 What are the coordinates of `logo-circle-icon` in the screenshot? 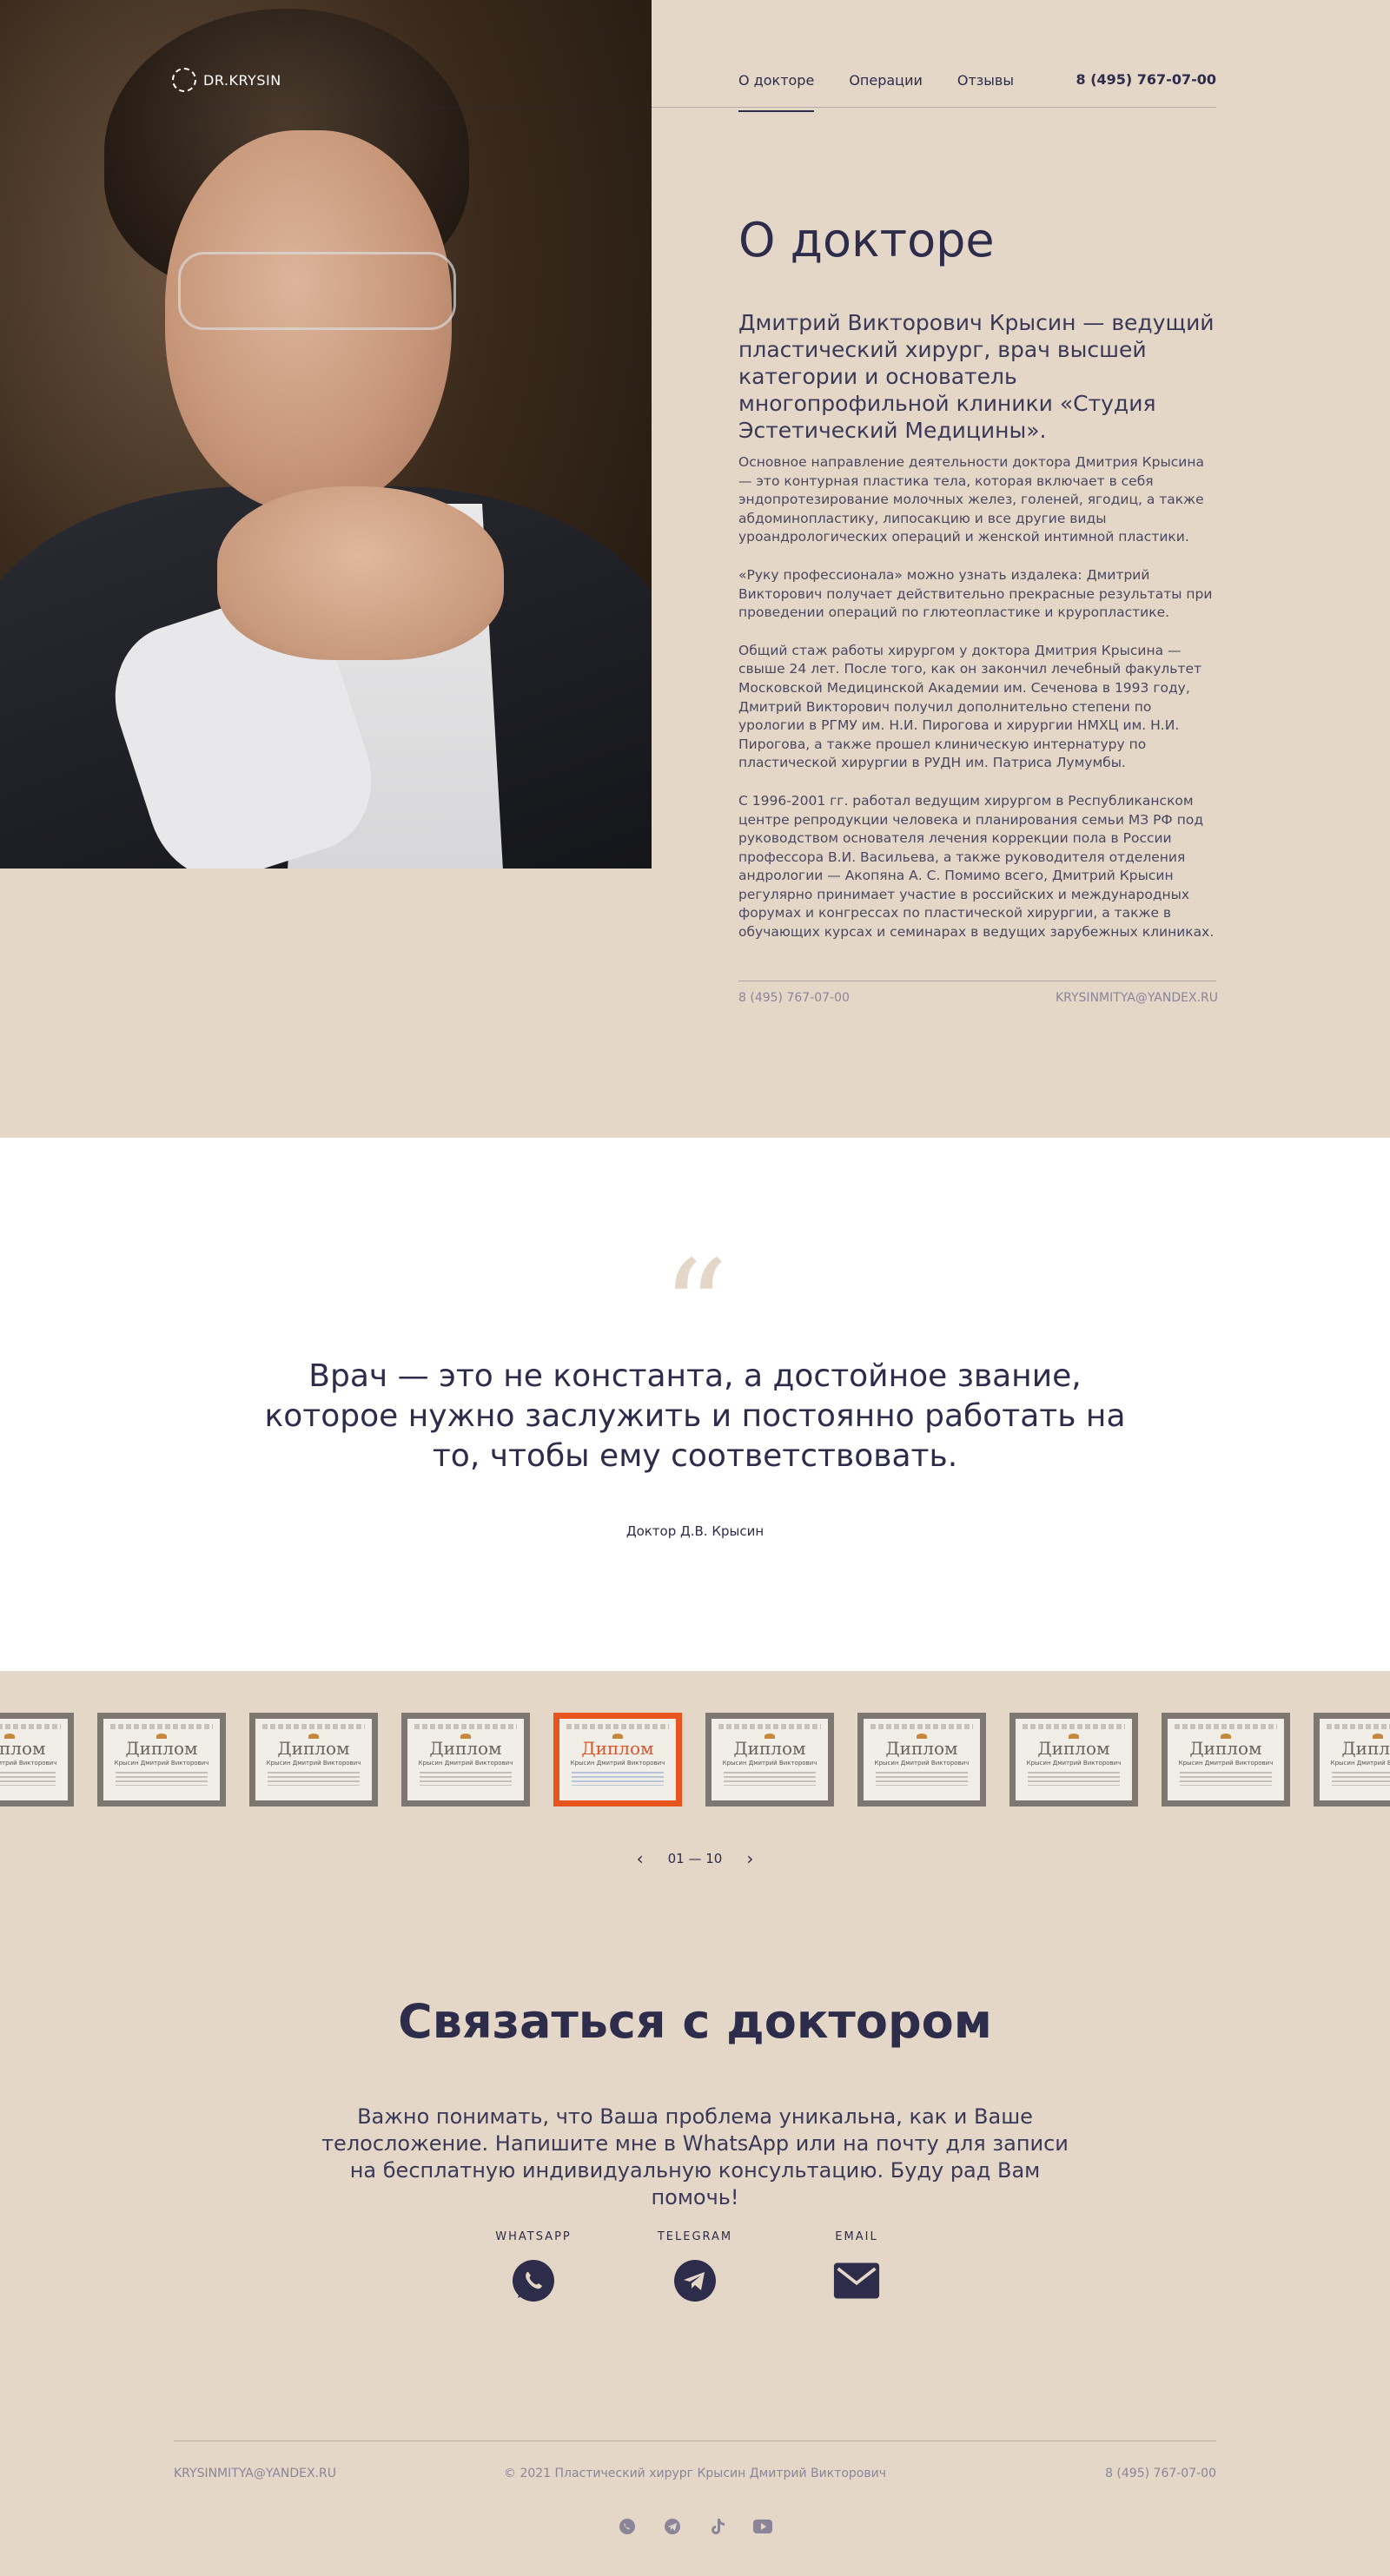 It's located at (184, 80).